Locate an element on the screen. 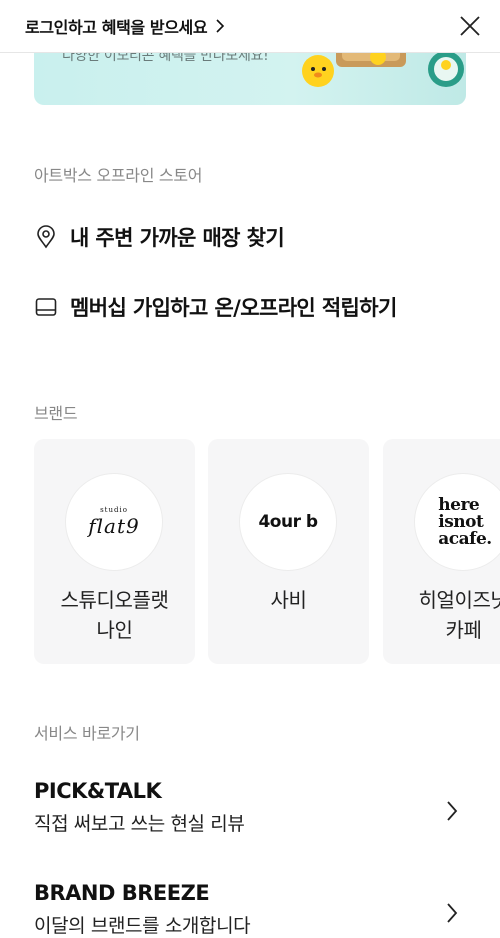 The height and width of the screenshot is (938, 500). membership-signup-label: 멤버십 가입하고 온/오프라인 적립하기 is located at coordinates (233, 308).